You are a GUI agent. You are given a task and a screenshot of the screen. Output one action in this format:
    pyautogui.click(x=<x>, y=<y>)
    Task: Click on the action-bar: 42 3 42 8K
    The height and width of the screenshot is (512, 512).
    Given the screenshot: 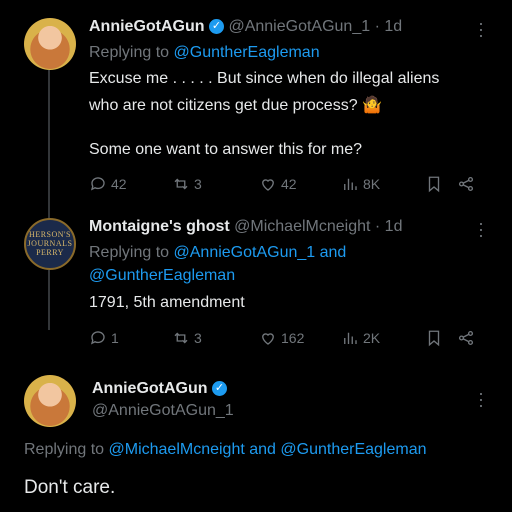 What is the action you would take?
    pyautogui.click(x=286, y=184)
    